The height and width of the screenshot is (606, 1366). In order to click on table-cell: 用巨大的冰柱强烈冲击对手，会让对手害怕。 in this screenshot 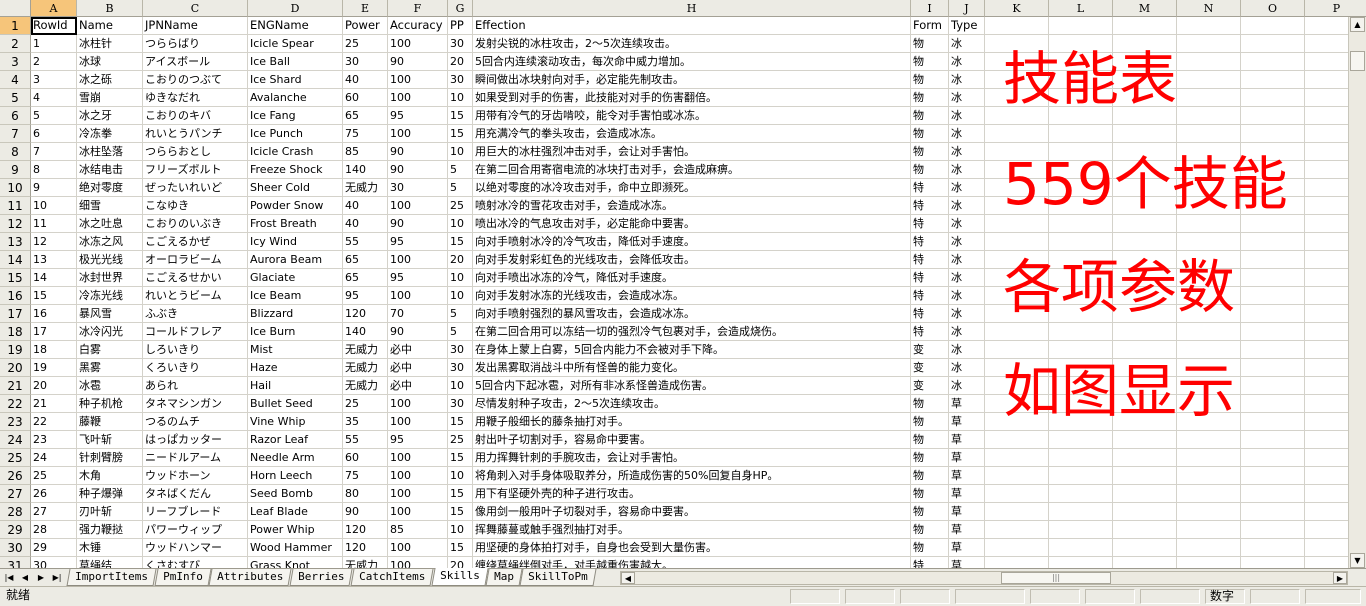, I will do `click(692, 152)`.